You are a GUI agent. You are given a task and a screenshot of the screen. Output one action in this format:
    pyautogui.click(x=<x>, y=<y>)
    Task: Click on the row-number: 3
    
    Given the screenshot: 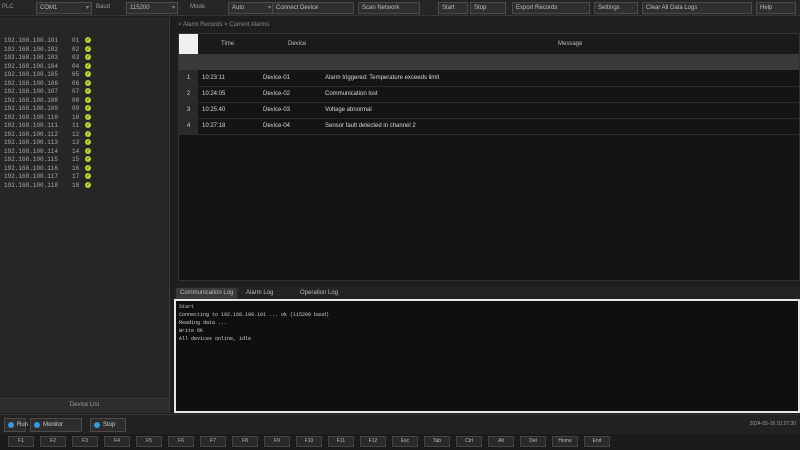 What is the action you would take?
    pyautogui.click(x=188, y=110)
    